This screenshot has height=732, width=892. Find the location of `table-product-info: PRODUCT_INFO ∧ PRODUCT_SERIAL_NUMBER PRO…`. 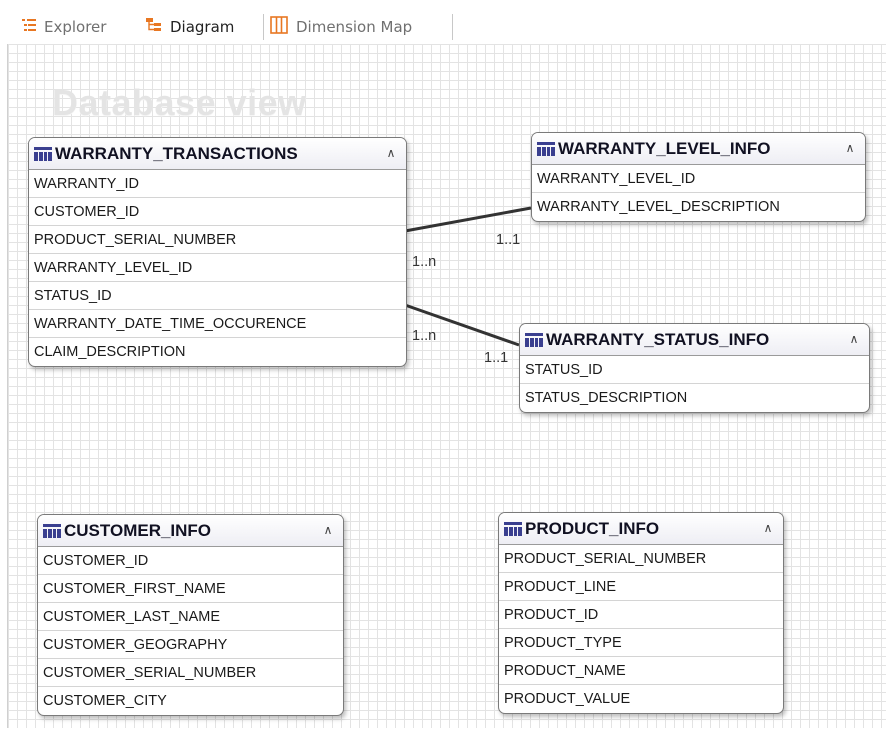

table-product-info: PRODUCT_INFO ∧ PRODUCT_SERIAL_NUMBER PRO… is located at coordinates (641, 613).